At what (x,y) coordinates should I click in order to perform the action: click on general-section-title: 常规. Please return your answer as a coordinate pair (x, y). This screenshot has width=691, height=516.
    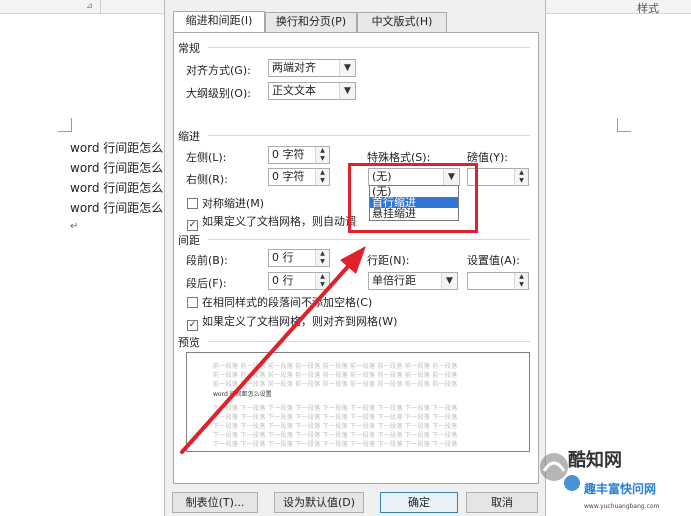
    Looking at the image, I should click on (189, 48).